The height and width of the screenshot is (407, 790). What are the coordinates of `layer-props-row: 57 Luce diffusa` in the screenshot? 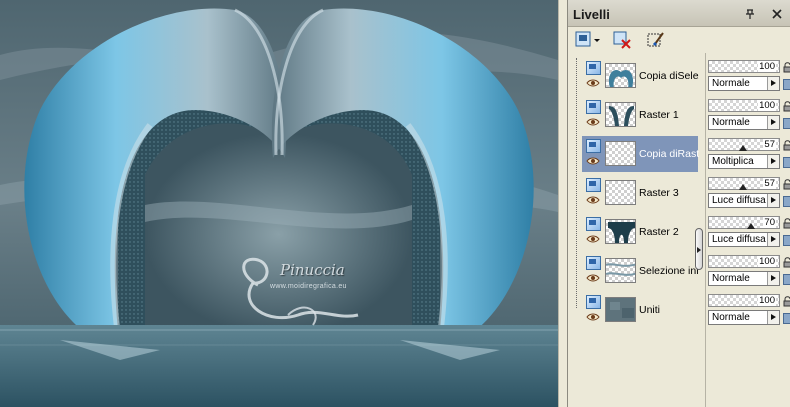 It's located at (748, 194).